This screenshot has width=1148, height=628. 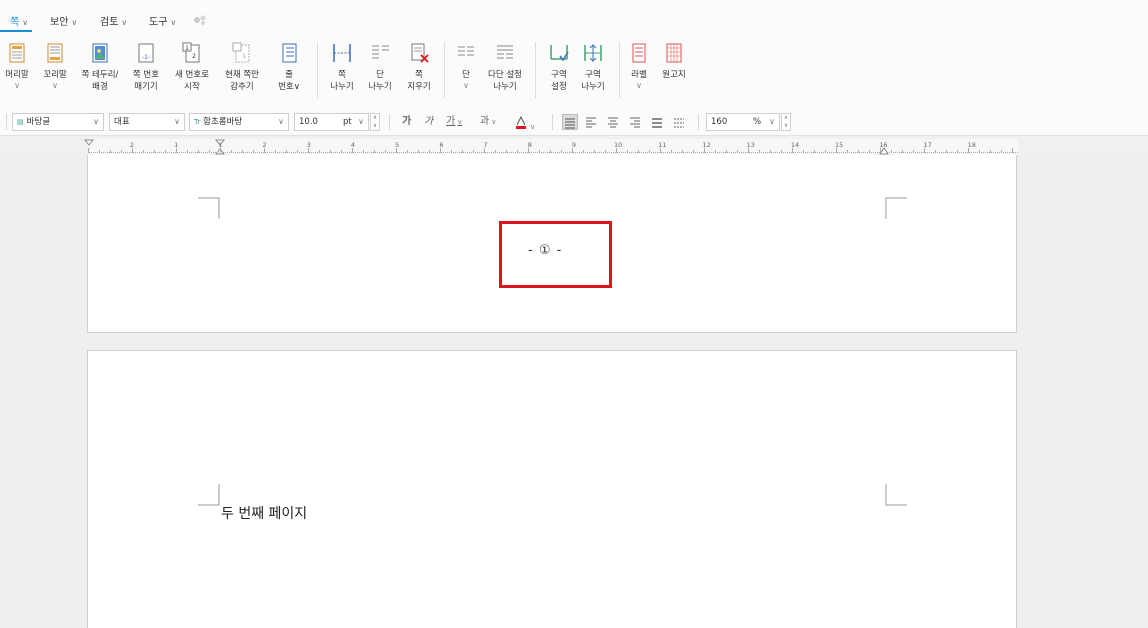 What do you see at coordinates (109, 22) in the screenshot?
I see `tab-review-label: 검토` at bounding box center [109, 22].